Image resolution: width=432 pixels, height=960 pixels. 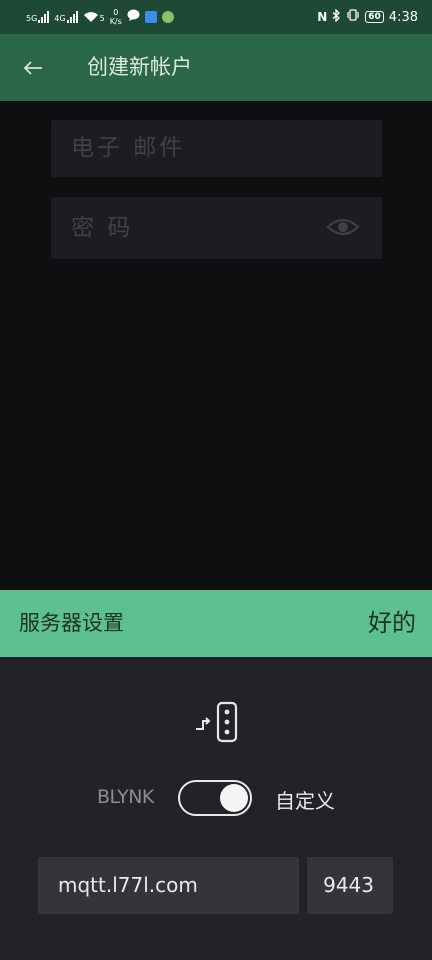 What do you see at coordinates (32, 18) in the screenshot?
I see `sim1-network-type: 5G` at bounding box center [32, 18].